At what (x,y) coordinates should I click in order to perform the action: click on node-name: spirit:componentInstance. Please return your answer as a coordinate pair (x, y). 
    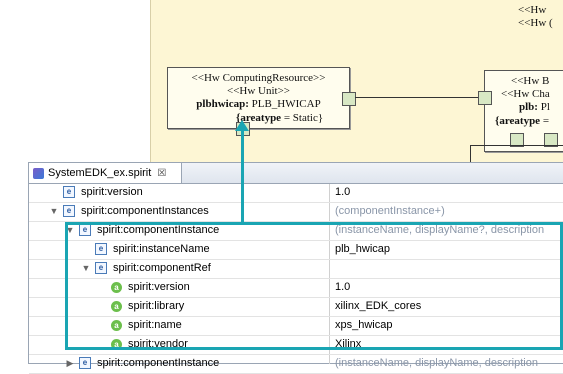
    Looking at the image, I should click on (158, 363).